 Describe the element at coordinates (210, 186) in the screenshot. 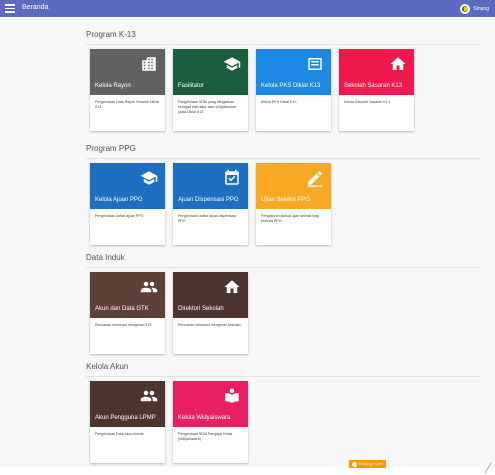

I see `card-header: Ajuan Dispensasi PPG` at that location.